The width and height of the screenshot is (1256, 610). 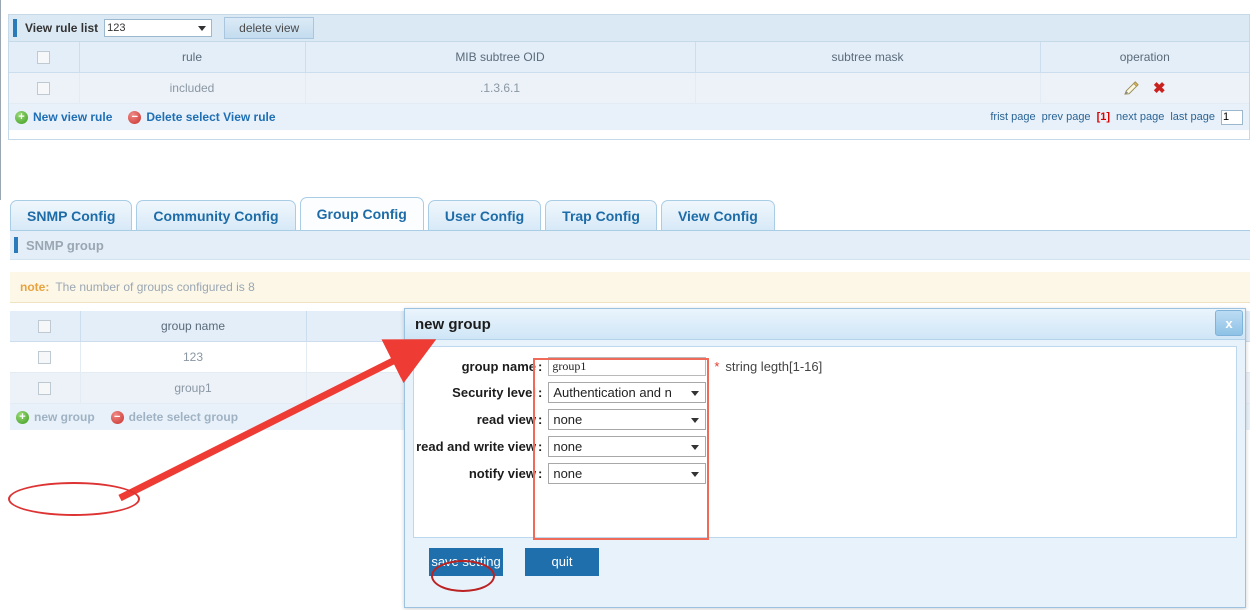 I want to click on plus-icon: +, so click(x=22, y=417).